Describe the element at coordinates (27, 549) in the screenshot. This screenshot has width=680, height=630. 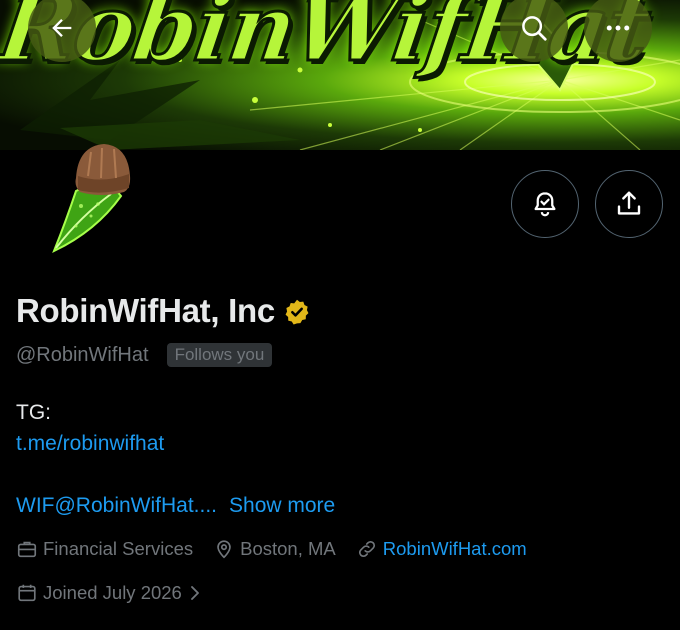
I see `briefcase-icon` at that location.